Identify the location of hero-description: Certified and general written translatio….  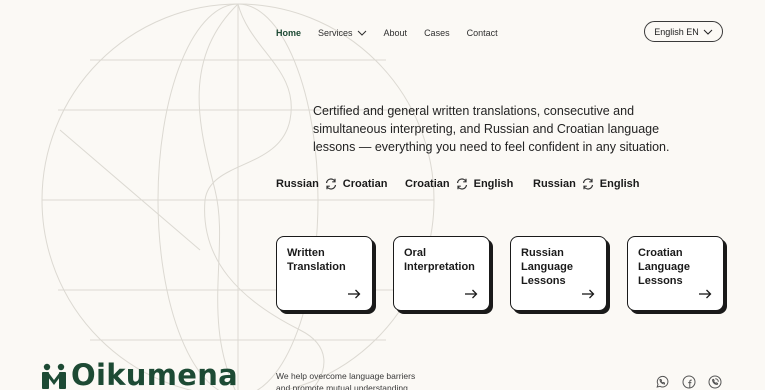
(491, 129).